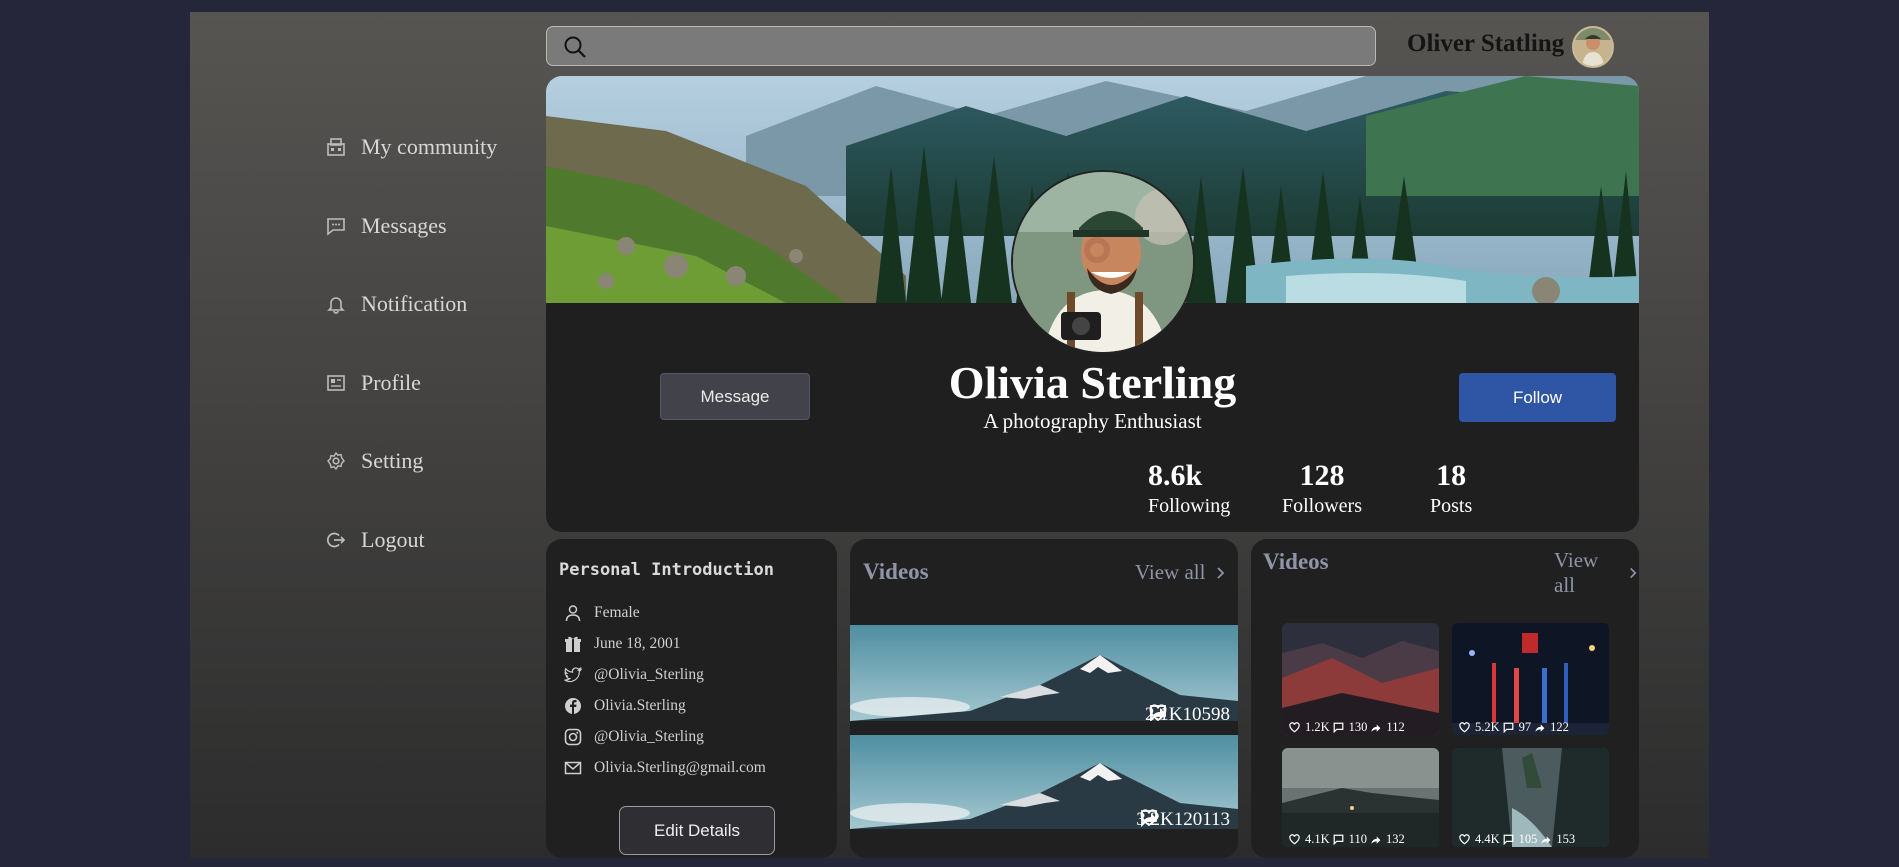 The width and height of the screenshot is (1899, 867). What do you see at coordinates (979, 46) in the screenshot?
I see `search-input` at bounding box center [979, 46].